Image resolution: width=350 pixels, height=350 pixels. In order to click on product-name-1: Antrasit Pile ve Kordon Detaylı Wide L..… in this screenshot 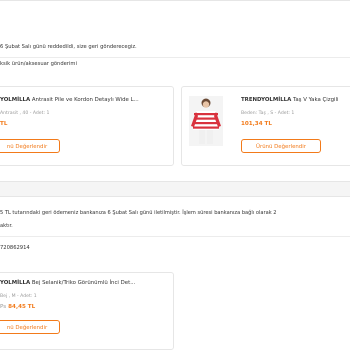, I will do `click(85, 100)`.